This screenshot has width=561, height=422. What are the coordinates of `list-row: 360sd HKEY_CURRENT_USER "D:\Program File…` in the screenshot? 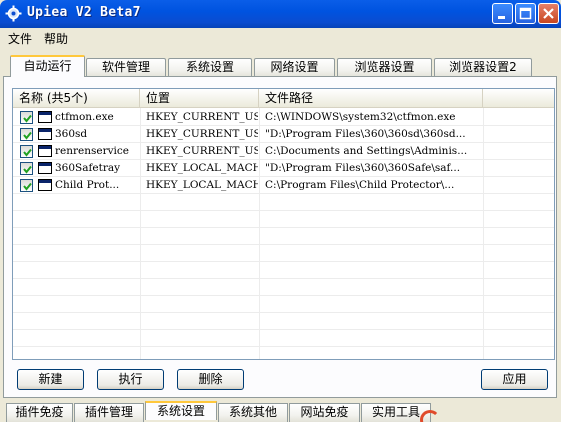 It's located at (283, 134).